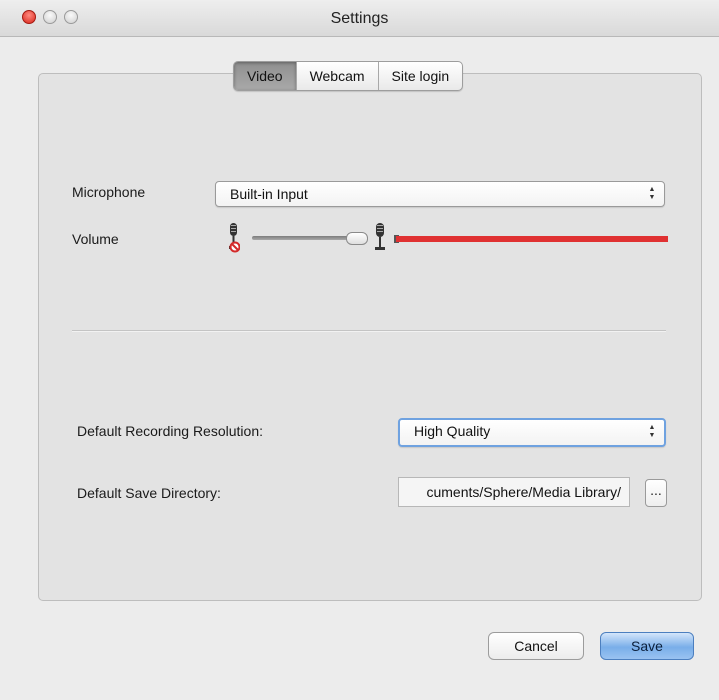 This screenshot has width=719, height=700. I want to click on input-level-meter, so click(532, 239).